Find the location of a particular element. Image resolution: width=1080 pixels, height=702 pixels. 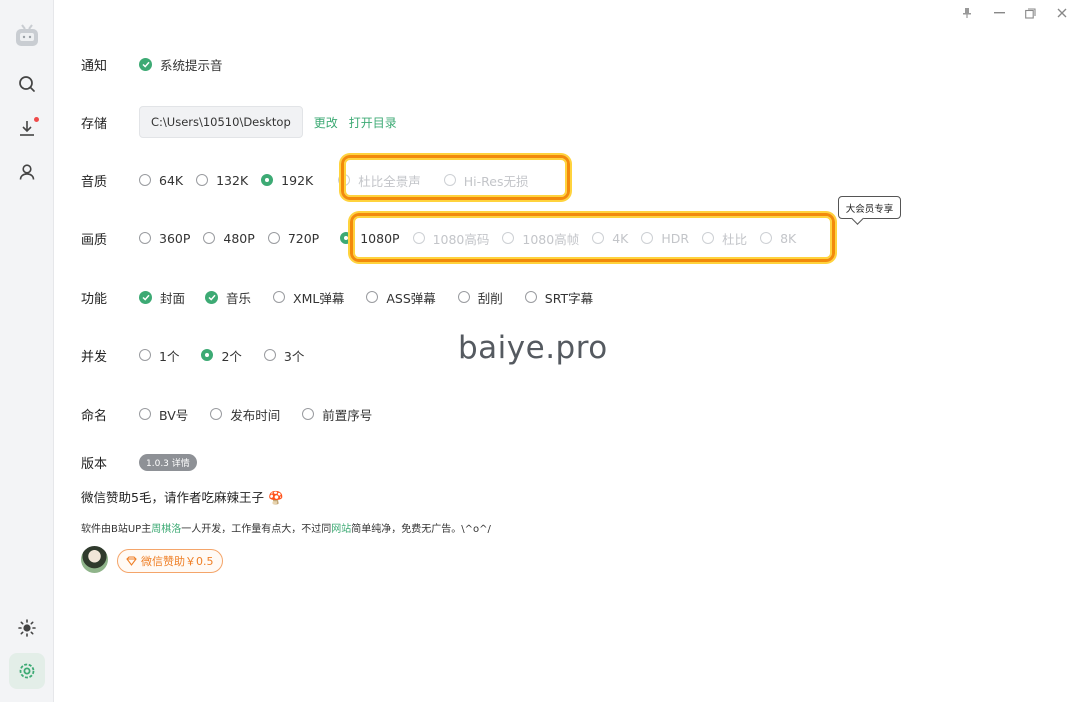

site-link: 网站 is located at coordinates (341, 529).